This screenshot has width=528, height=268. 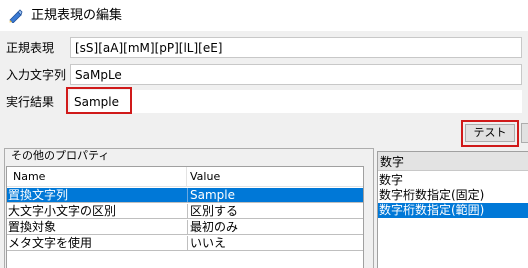 I want to click on property-name: 大文字小文字の区別, so click(x=62, y=211).